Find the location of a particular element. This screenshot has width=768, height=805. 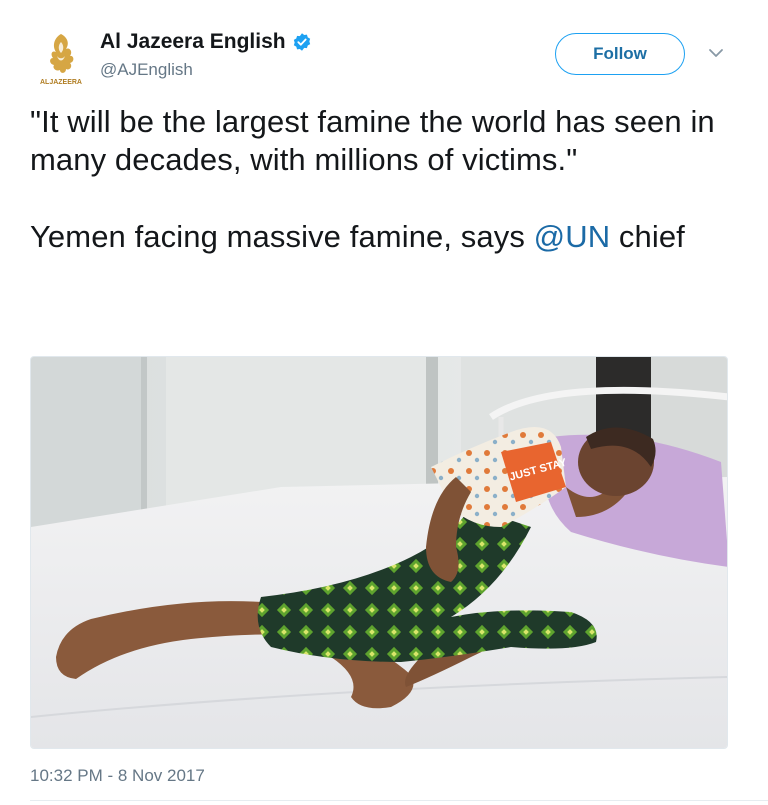

chevron-down-icon is located at coordinates (716, 53).